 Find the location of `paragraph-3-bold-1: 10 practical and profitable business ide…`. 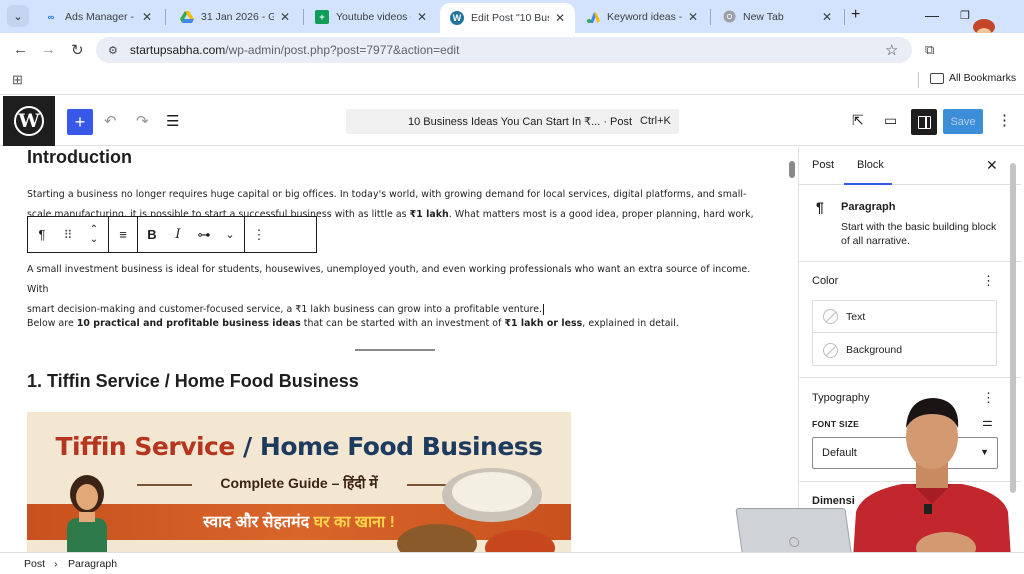

paragraph-3-bold-1: 10 practical and profitable business ide… is located at coordinates (188, 323).